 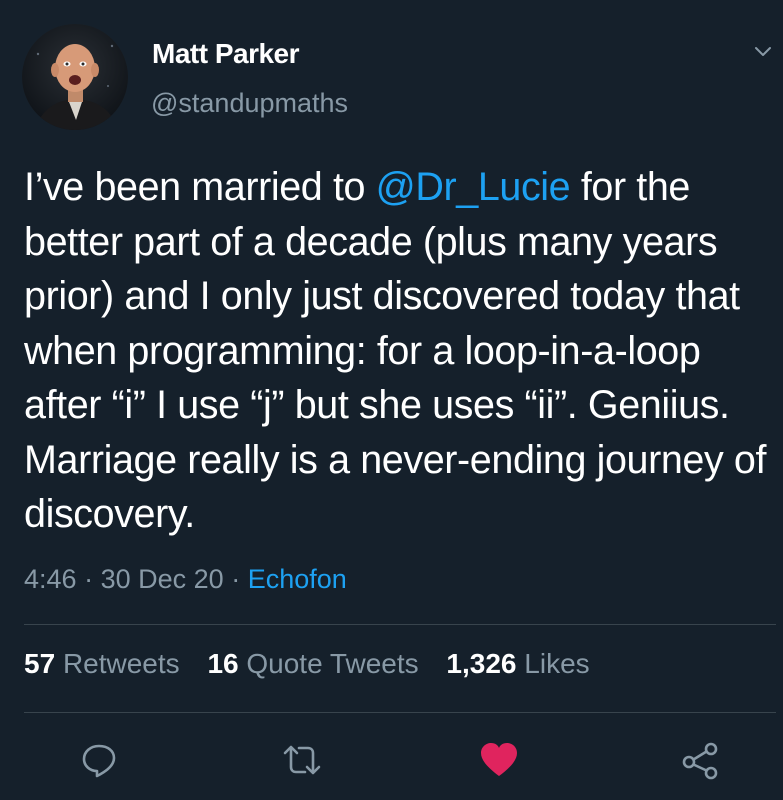 I want to click on quote-tweets-stat: 16 Quote Tweets, so click(x=312, y=663).